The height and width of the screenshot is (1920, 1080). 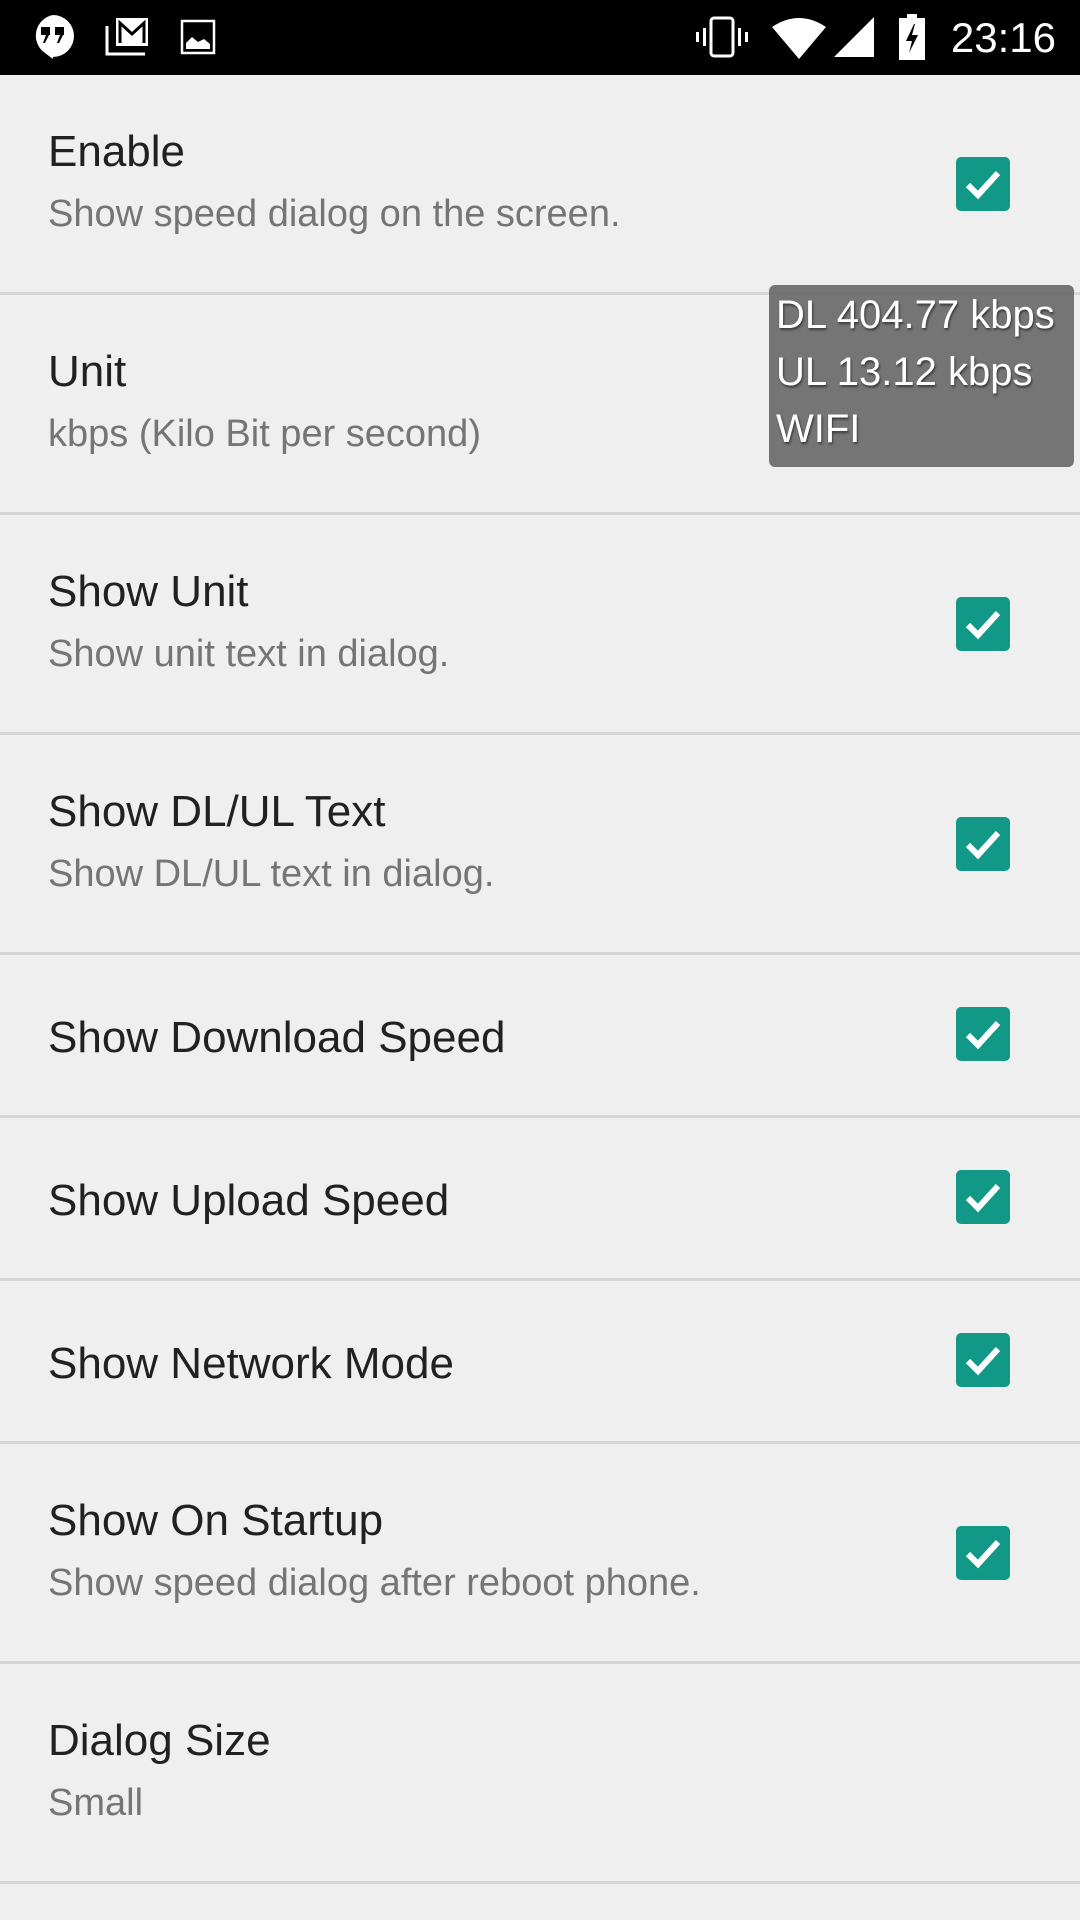 I want to click on setting-title: Show Upload Speed, so click(x=249, y=1200).